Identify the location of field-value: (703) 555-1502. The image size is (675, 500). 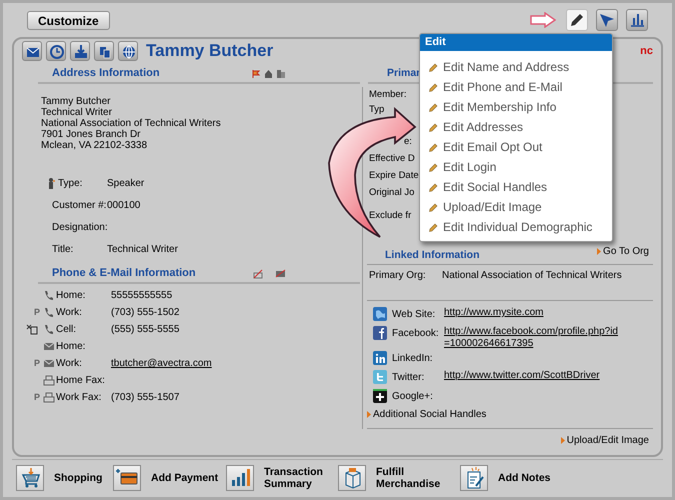
(145, 313).